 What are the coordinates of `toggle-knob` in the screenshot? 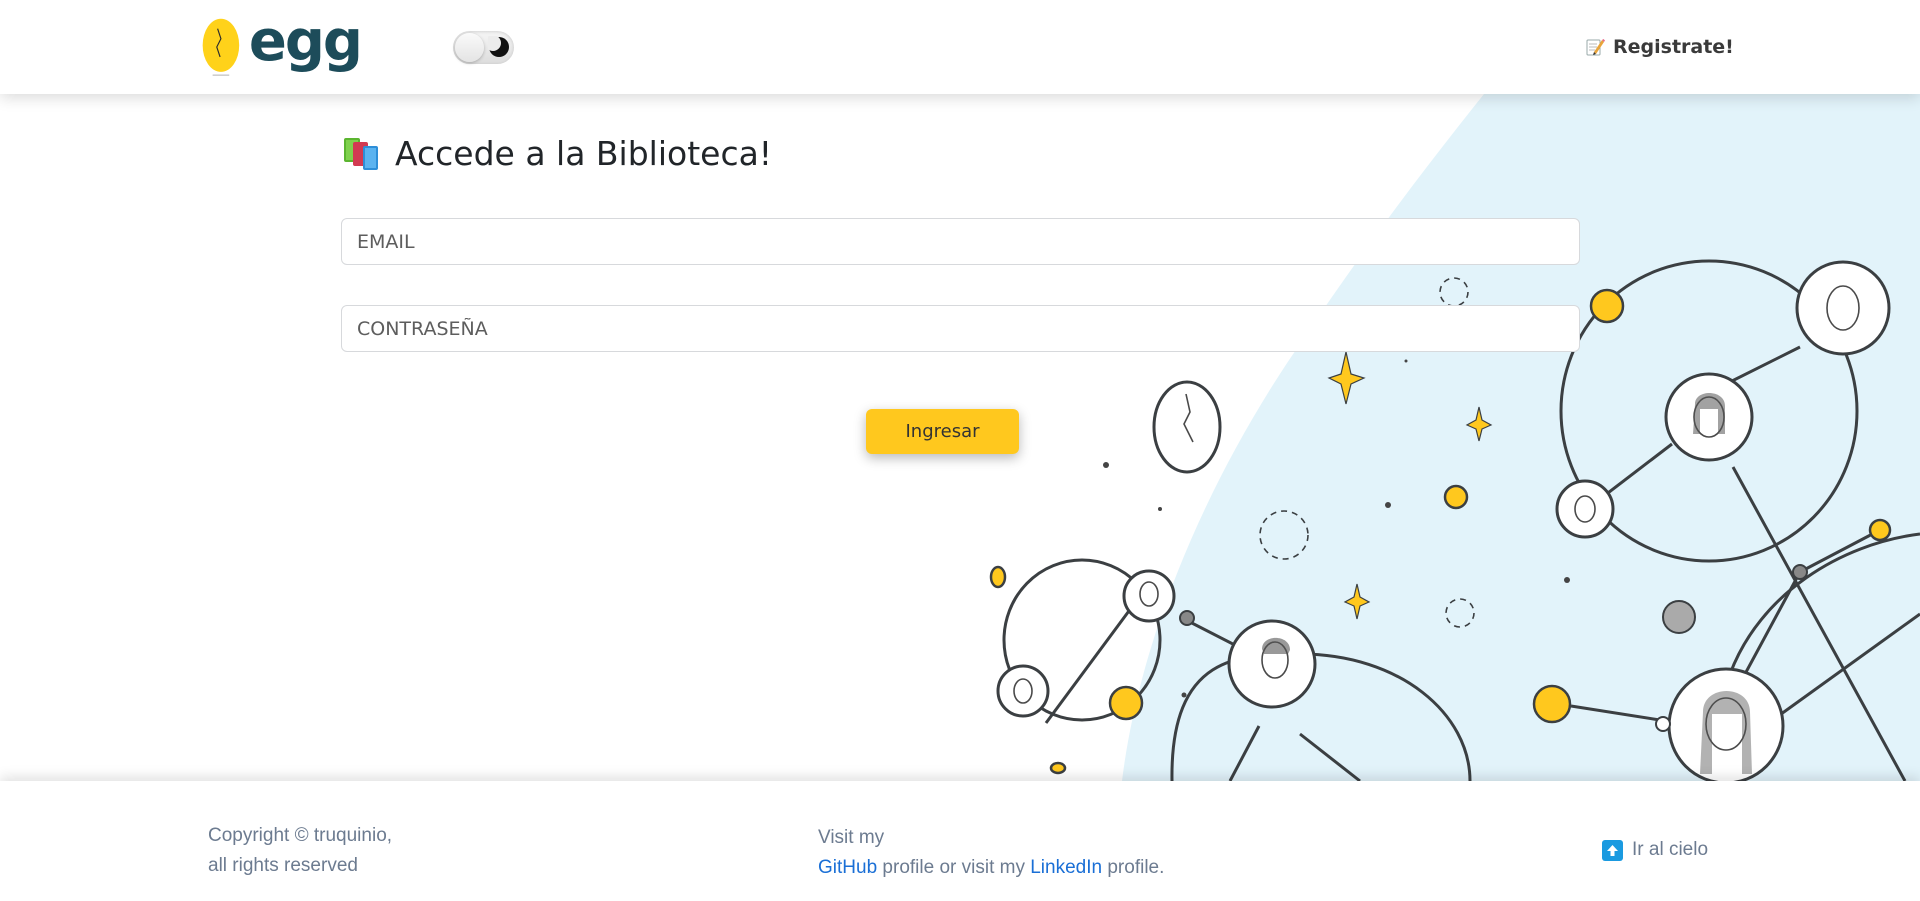 It's located at (469, 47).